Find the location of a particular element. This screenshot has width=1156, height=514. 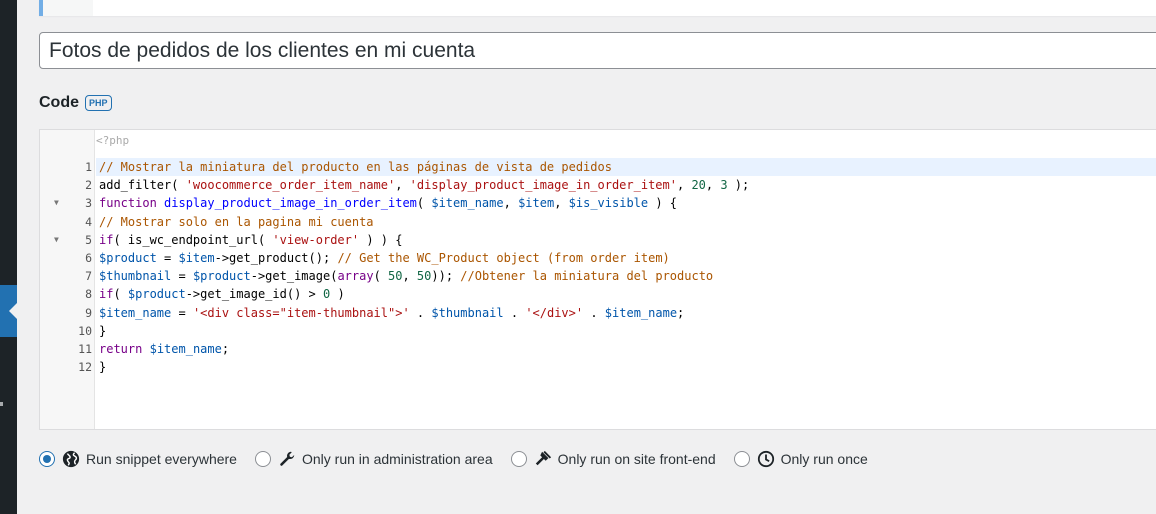

scope-option: Run snippet everywhere is located at coordinates (138, 459).